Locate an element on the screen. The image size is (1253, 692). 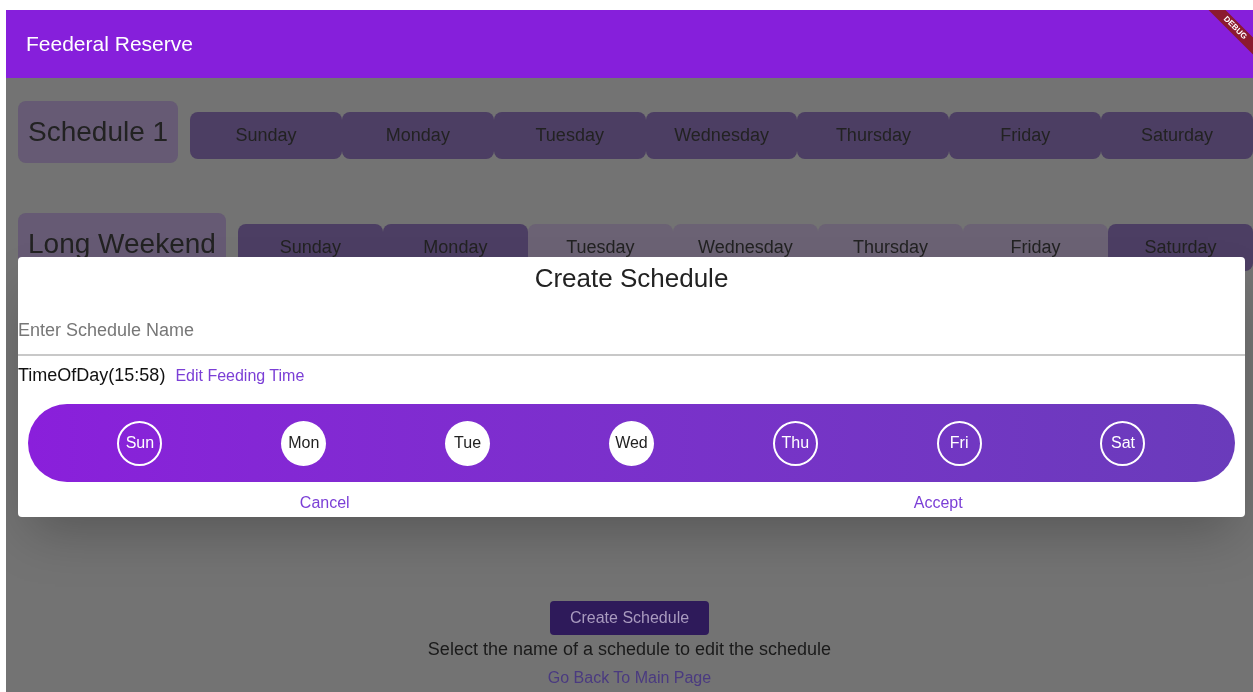
day-chip: Friday is located at coordinates (1025, 135).